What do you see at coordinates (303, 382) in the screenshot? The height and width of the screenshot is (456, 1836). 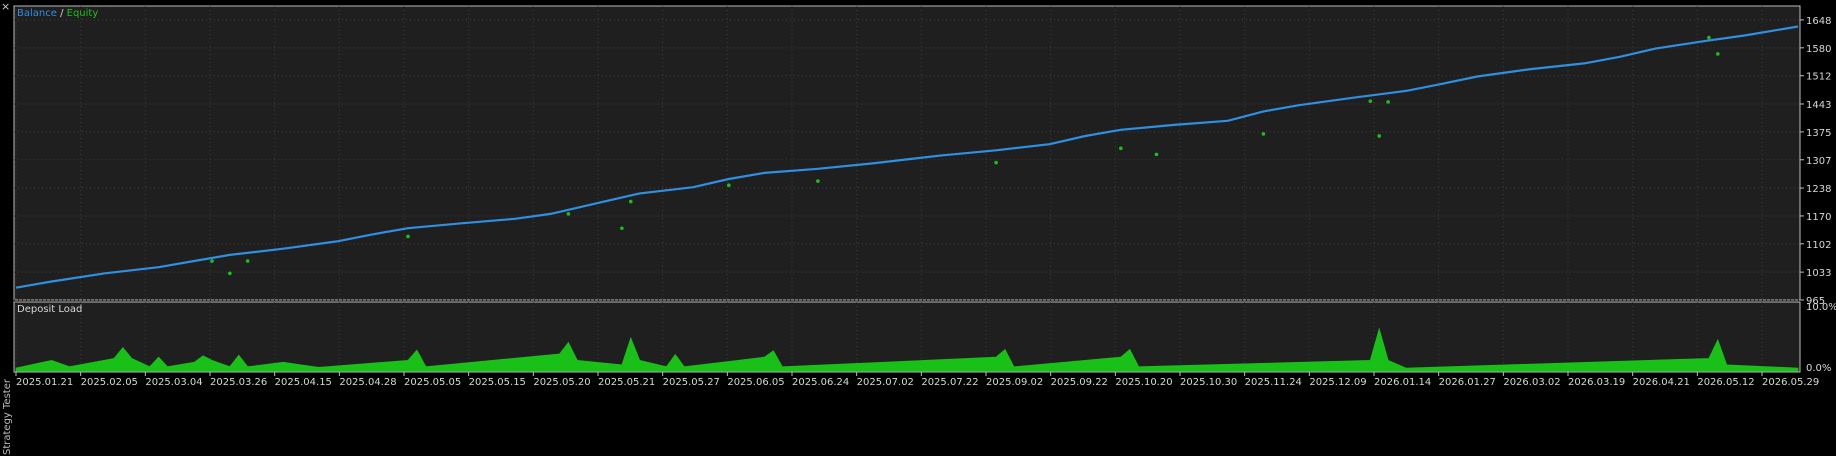 I see `x-tick-label: 2025.04.15` at bounding box center [303, 382].